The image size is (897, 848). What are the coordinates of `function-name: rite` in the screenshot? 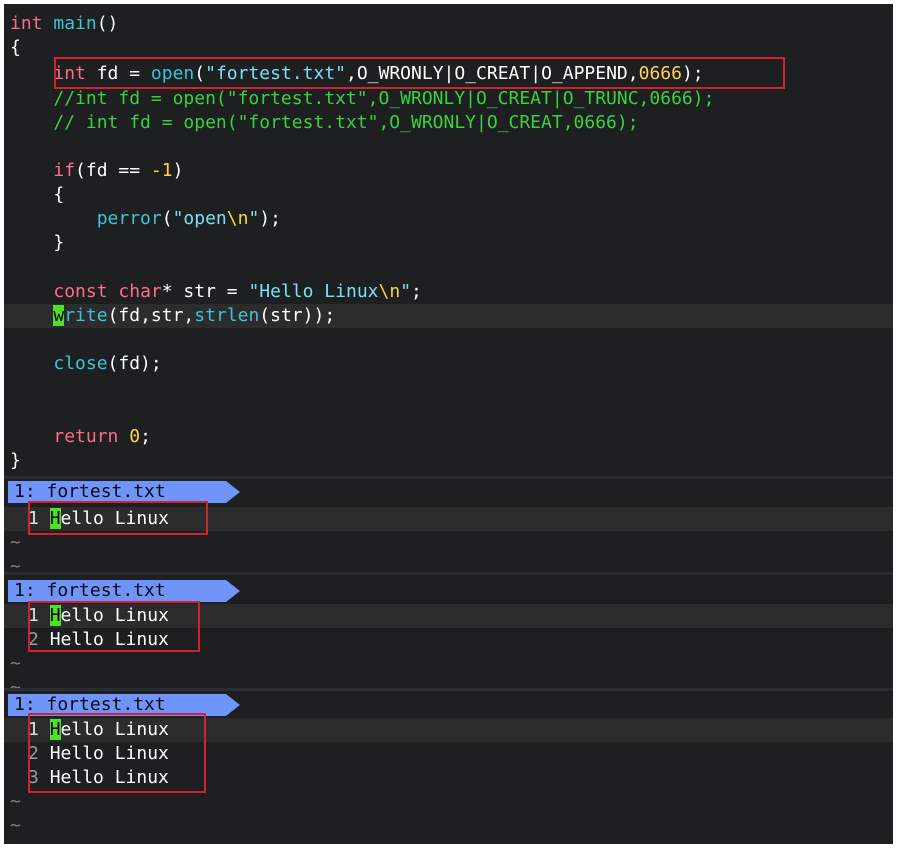 It's located at (86, 315).